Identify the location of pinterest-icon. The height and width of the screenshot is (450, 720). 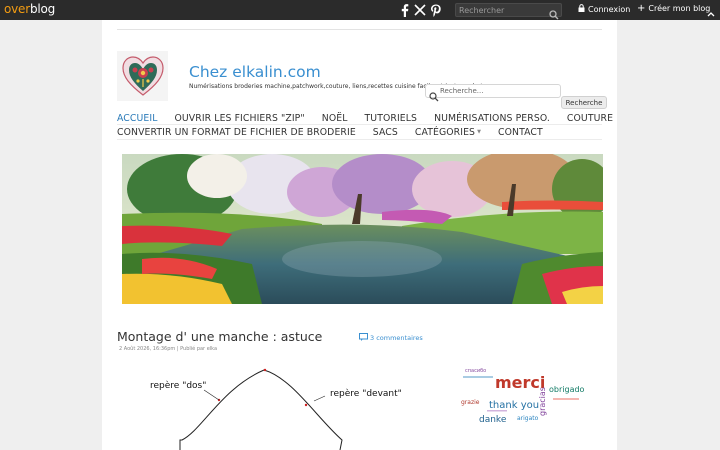
(436, 10).